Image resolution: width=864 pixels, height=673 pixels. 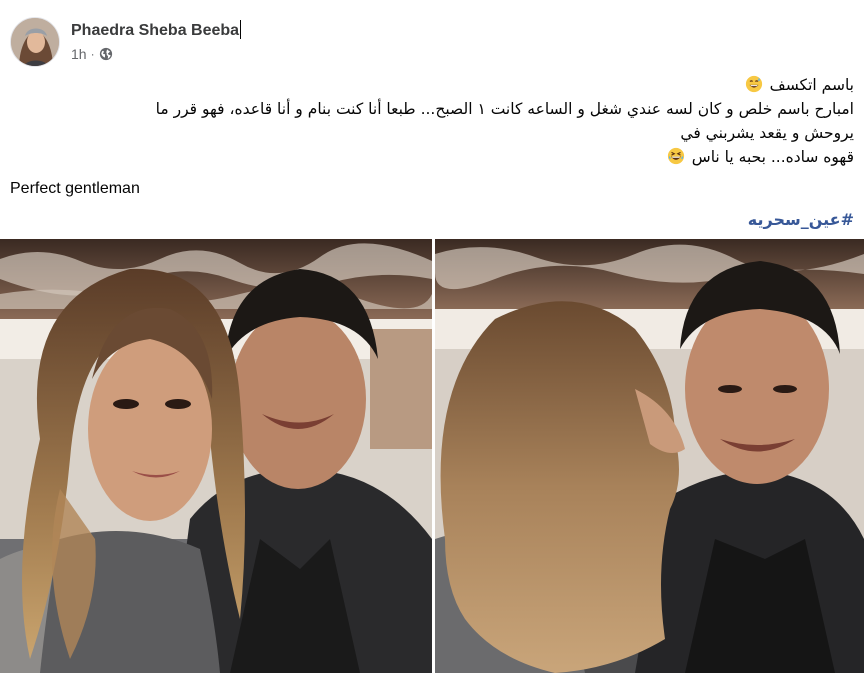 I want to click on author-avatar, so click(x=35, y=42).